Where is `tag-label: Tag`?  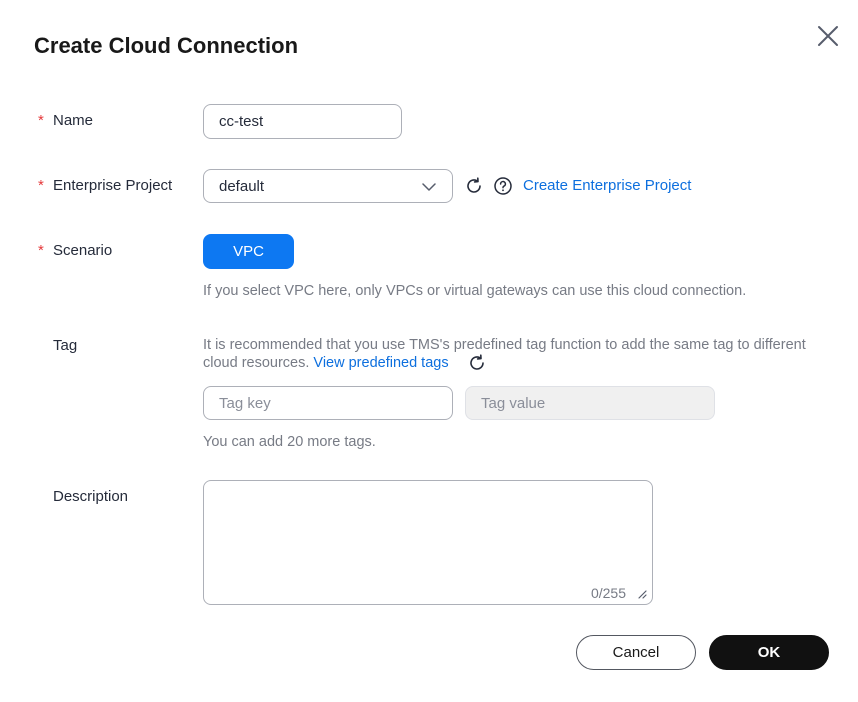
tag-label: Tag is located at coordinates (65, 345).